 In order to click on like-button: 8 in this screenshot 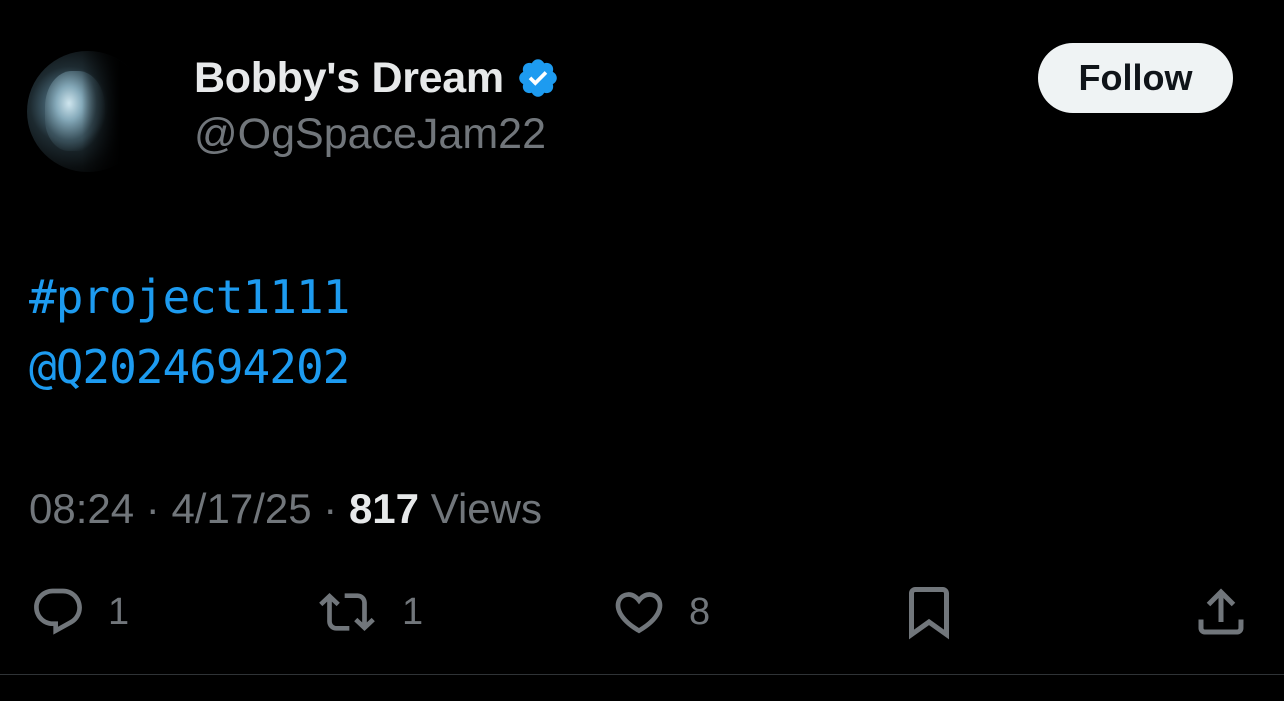, I will do `click(659, 612)`.